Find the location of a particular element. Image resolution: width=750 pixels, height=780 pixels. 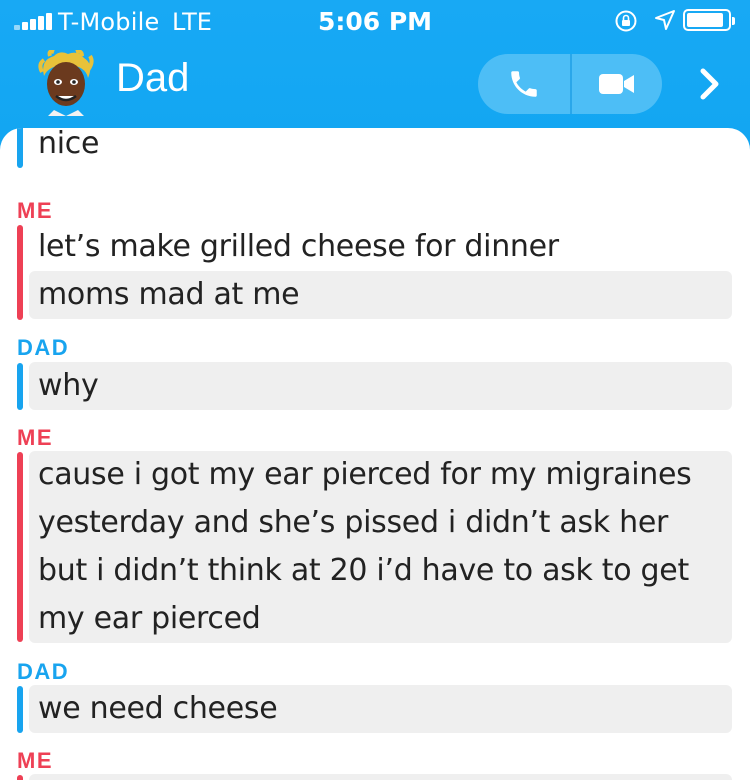

status-bar: T-Mobile LTE 5:06 PM is located at coordinates (375, 20).